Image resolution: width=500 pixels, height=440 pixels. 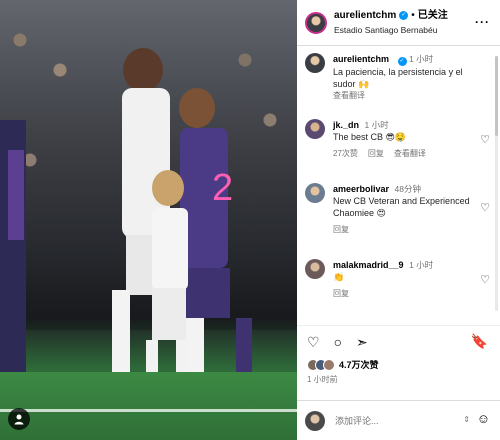 What do you see at coordinates (346, 125) in the screenshot?
I see `commenter-username: jk._dn` at bounding box center [346, 125].